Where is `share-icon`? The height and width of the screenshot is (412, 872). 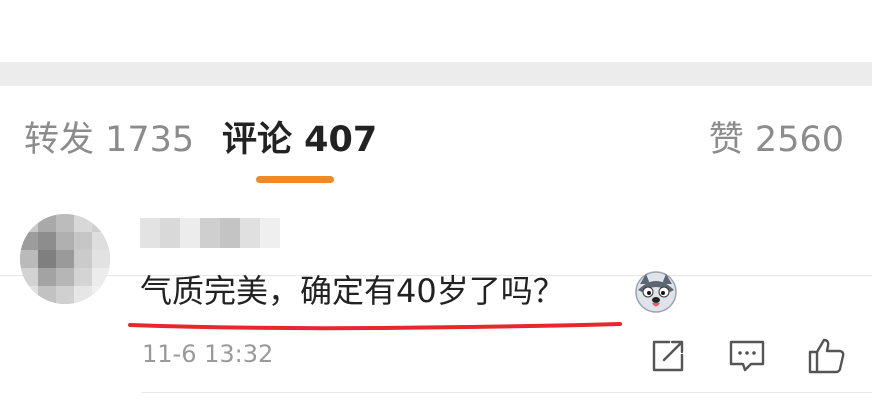
share-icon is located at coordinates (668, 356).